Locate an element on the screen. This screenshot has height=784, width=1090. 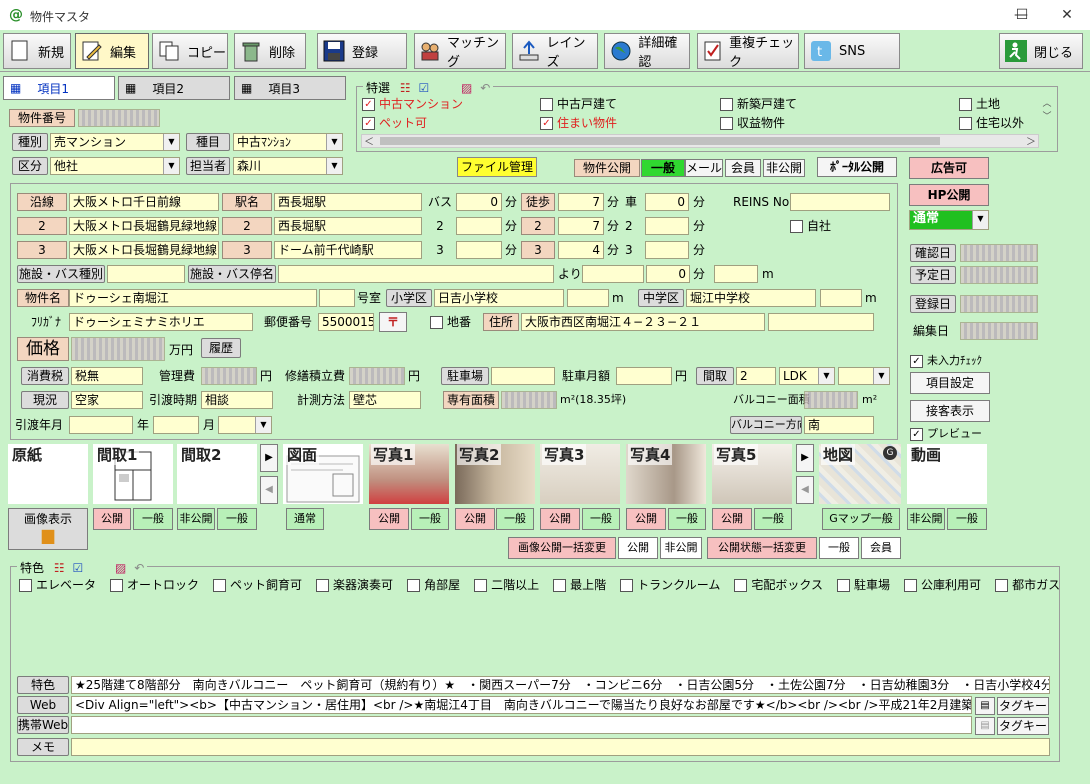
tokushoku-checkbox: 角部屋 is located at coordinates (433, 585).